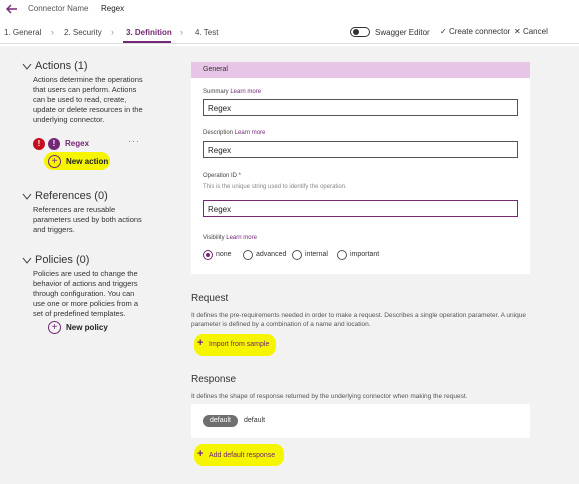 Image resolution: width=579 pixels, height=484 pixels. I want to click on visibility-important-label: important, so click(365, 254).